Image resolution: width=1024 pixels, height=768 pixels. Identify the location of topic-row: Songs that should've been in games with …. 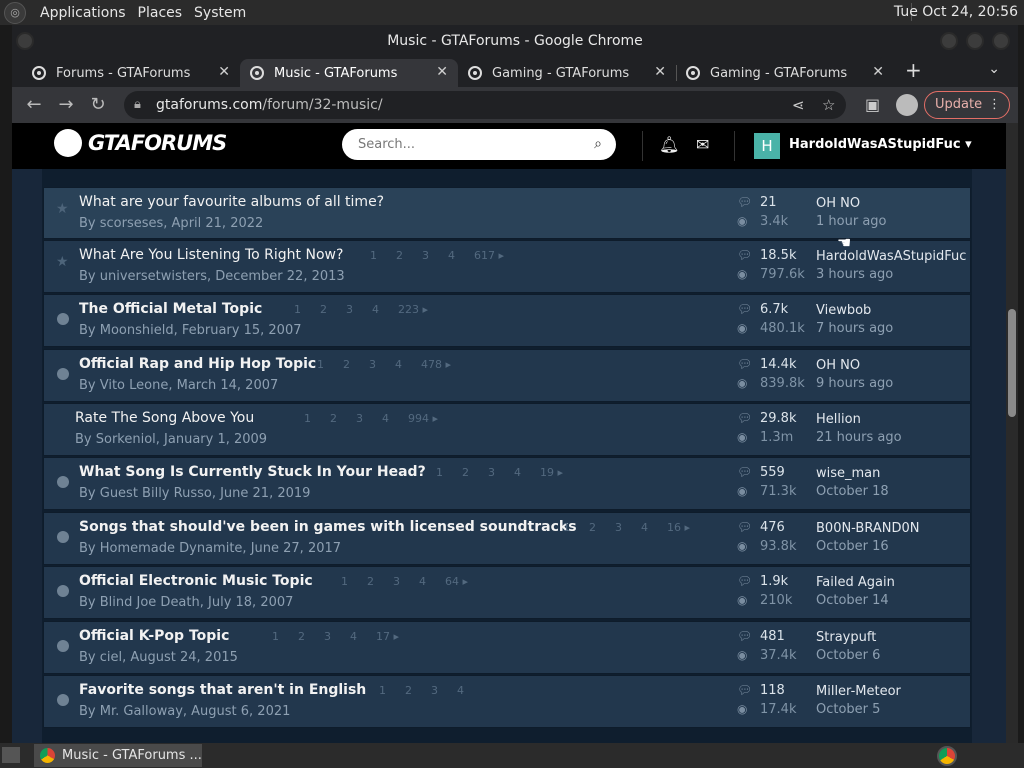
(507, 538).